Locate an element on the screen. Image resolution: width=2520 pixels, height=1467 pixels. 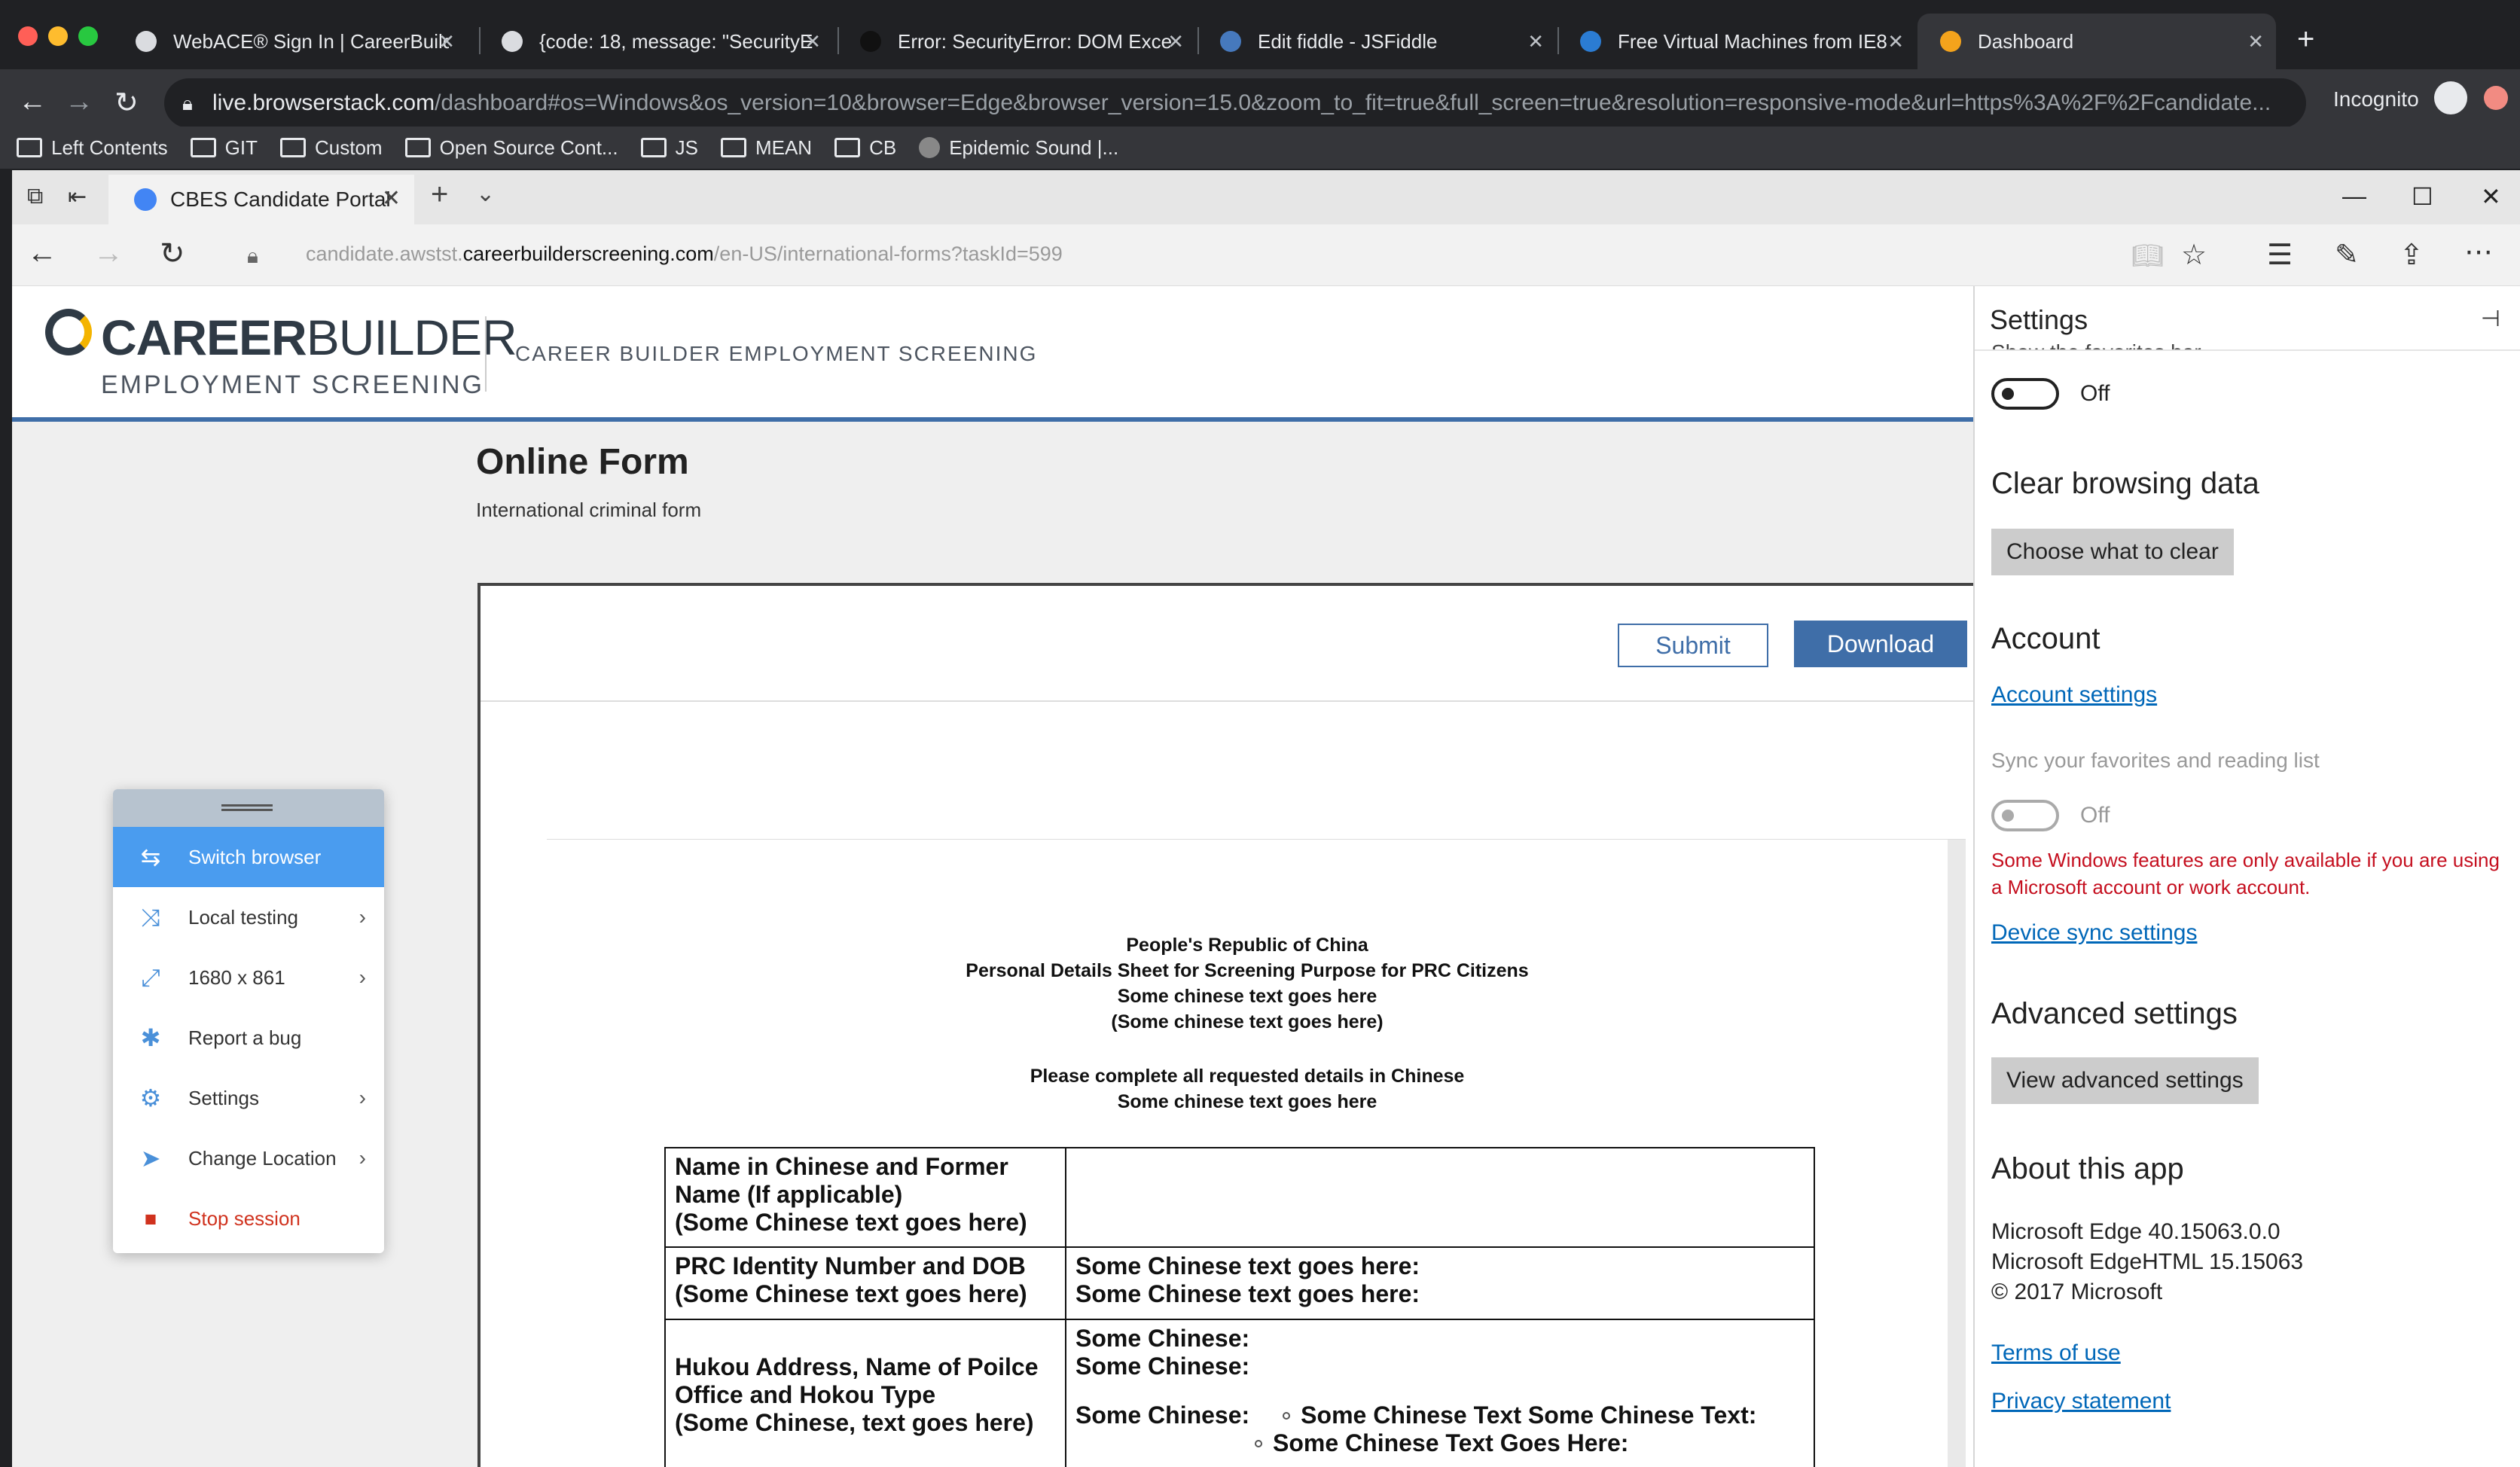
share-icon: ⇪ is located at coordinates (2411, 255).